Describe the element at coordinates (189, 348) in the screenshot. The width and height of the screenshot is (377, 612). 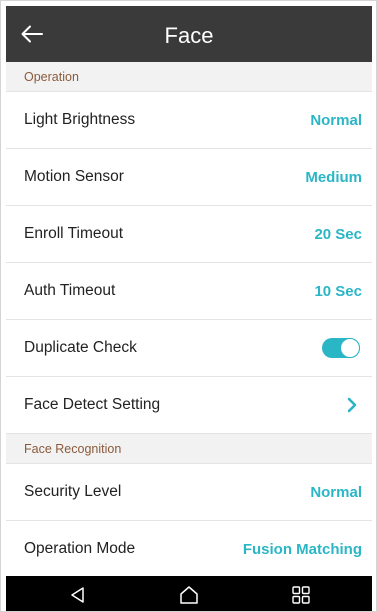
I see `setting-row-duplicate-check: Duplicate Check` at that location.